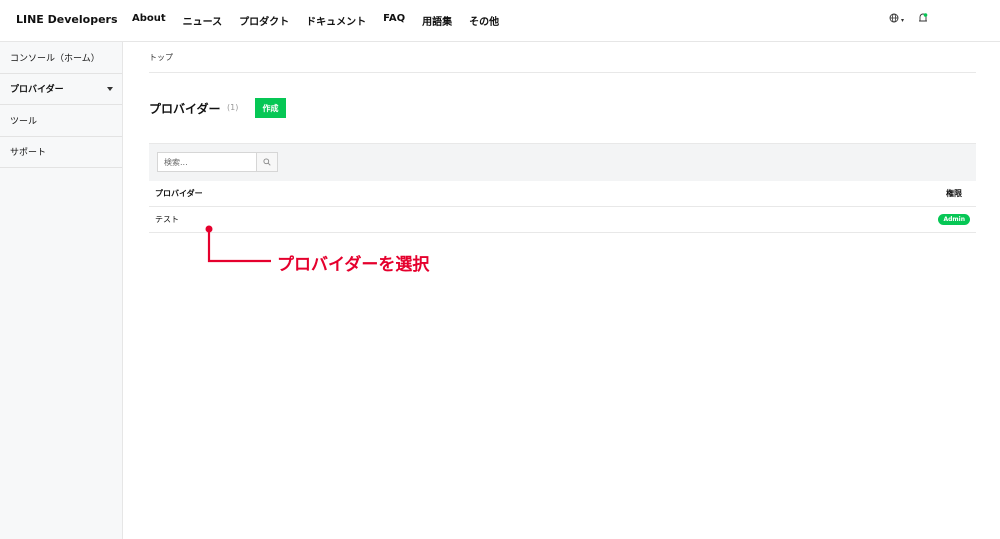  What do you see at coordinates (110, 88) in the screenshot?
I see `caret-down-icon` at bounding box center [110, 88].